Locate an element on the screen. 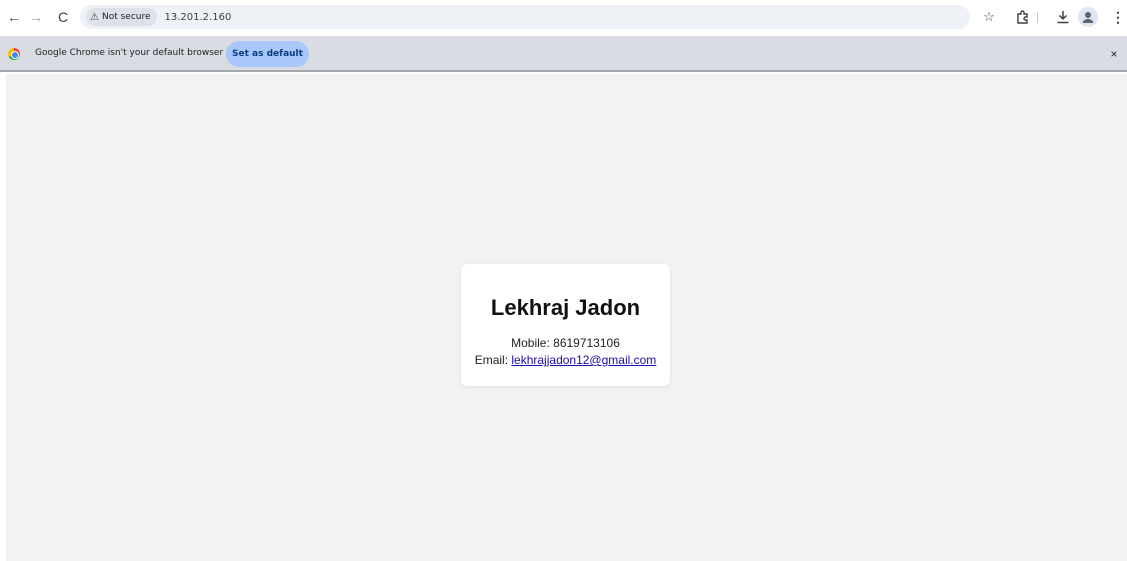  warning-icon: ⚠ is located at coordinates (94, 17).